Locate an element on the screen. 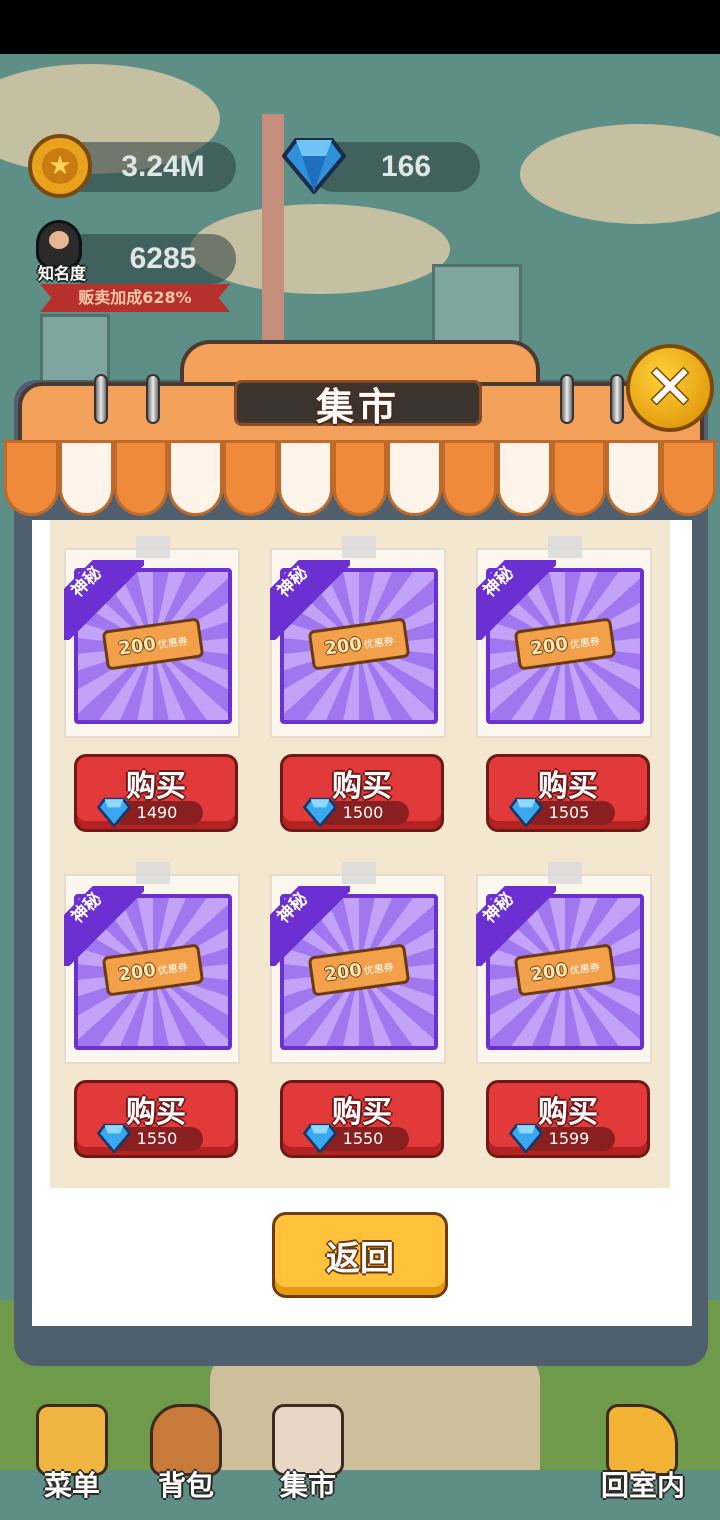 The image size is (720, 1520). buy-button: 购买 1500 is located at coordinates (362, 793).